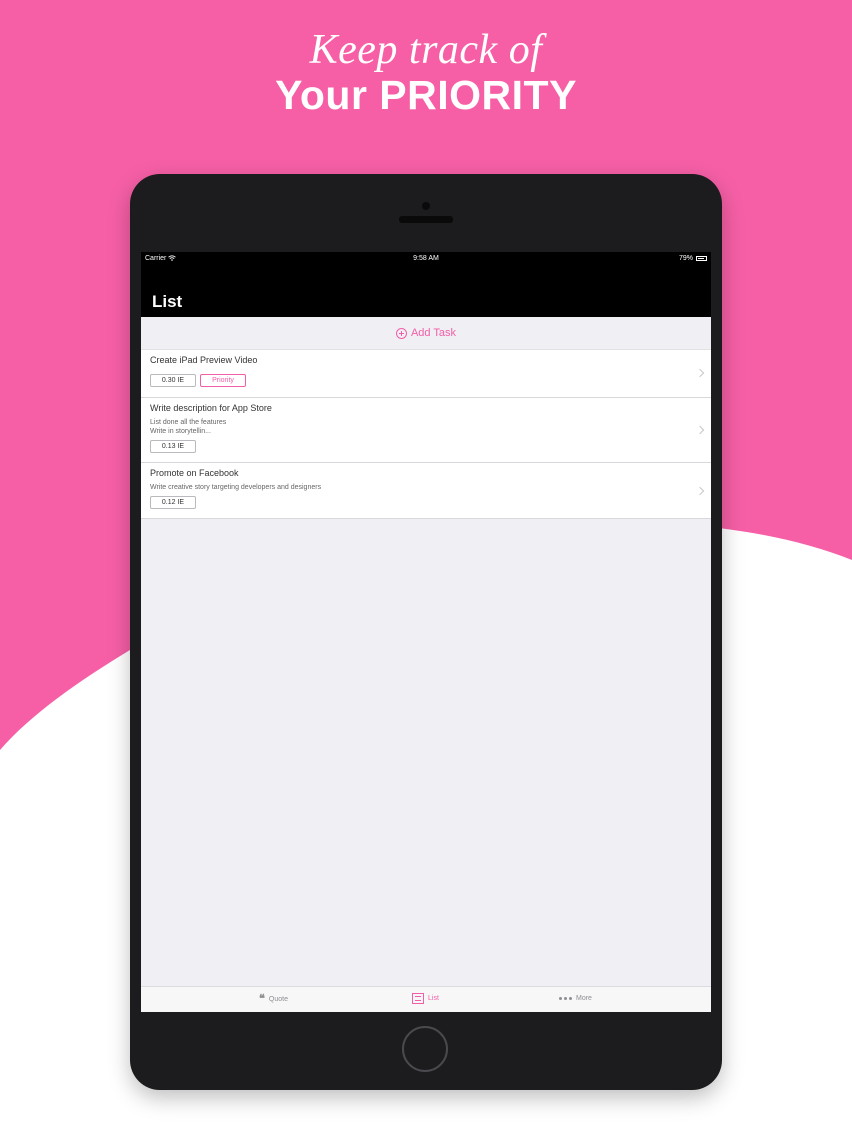 This screenshot has width=852, height=1136. I want to click on battery-percent: 79%, so click(685, 258).